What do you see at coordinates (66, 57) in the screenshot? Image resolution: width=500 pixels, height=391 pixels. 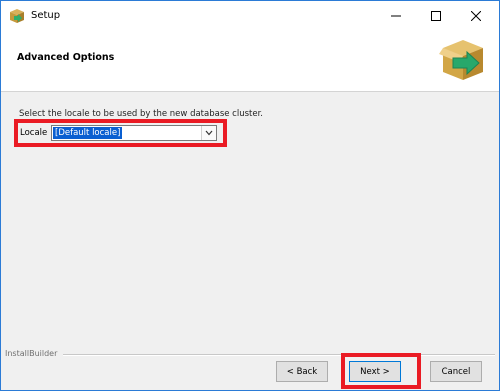 I see `page-title: Advanced Options` at bounding box center [66, 57].